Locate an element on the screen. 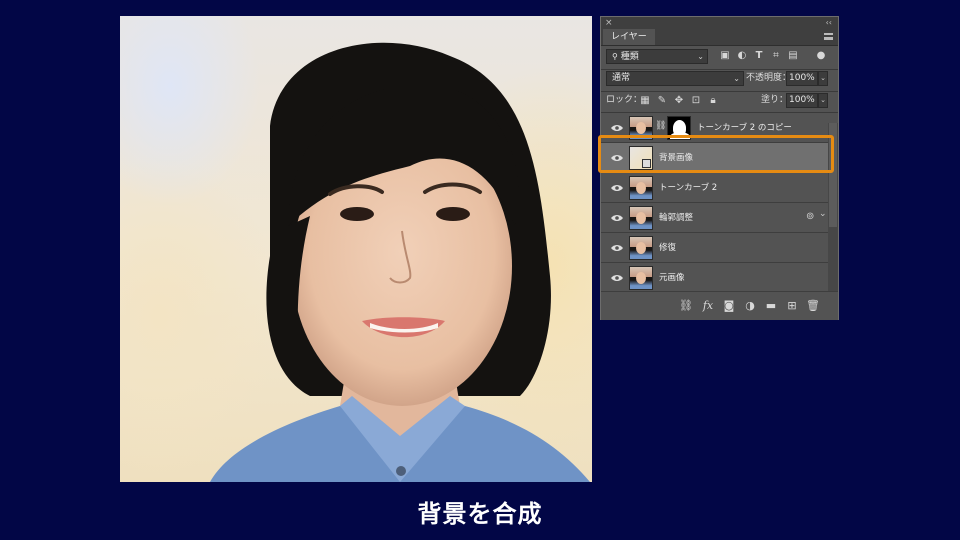  filter-kind-select: ⚲ 種類 ⌄ is located at coordinates (657, 56).